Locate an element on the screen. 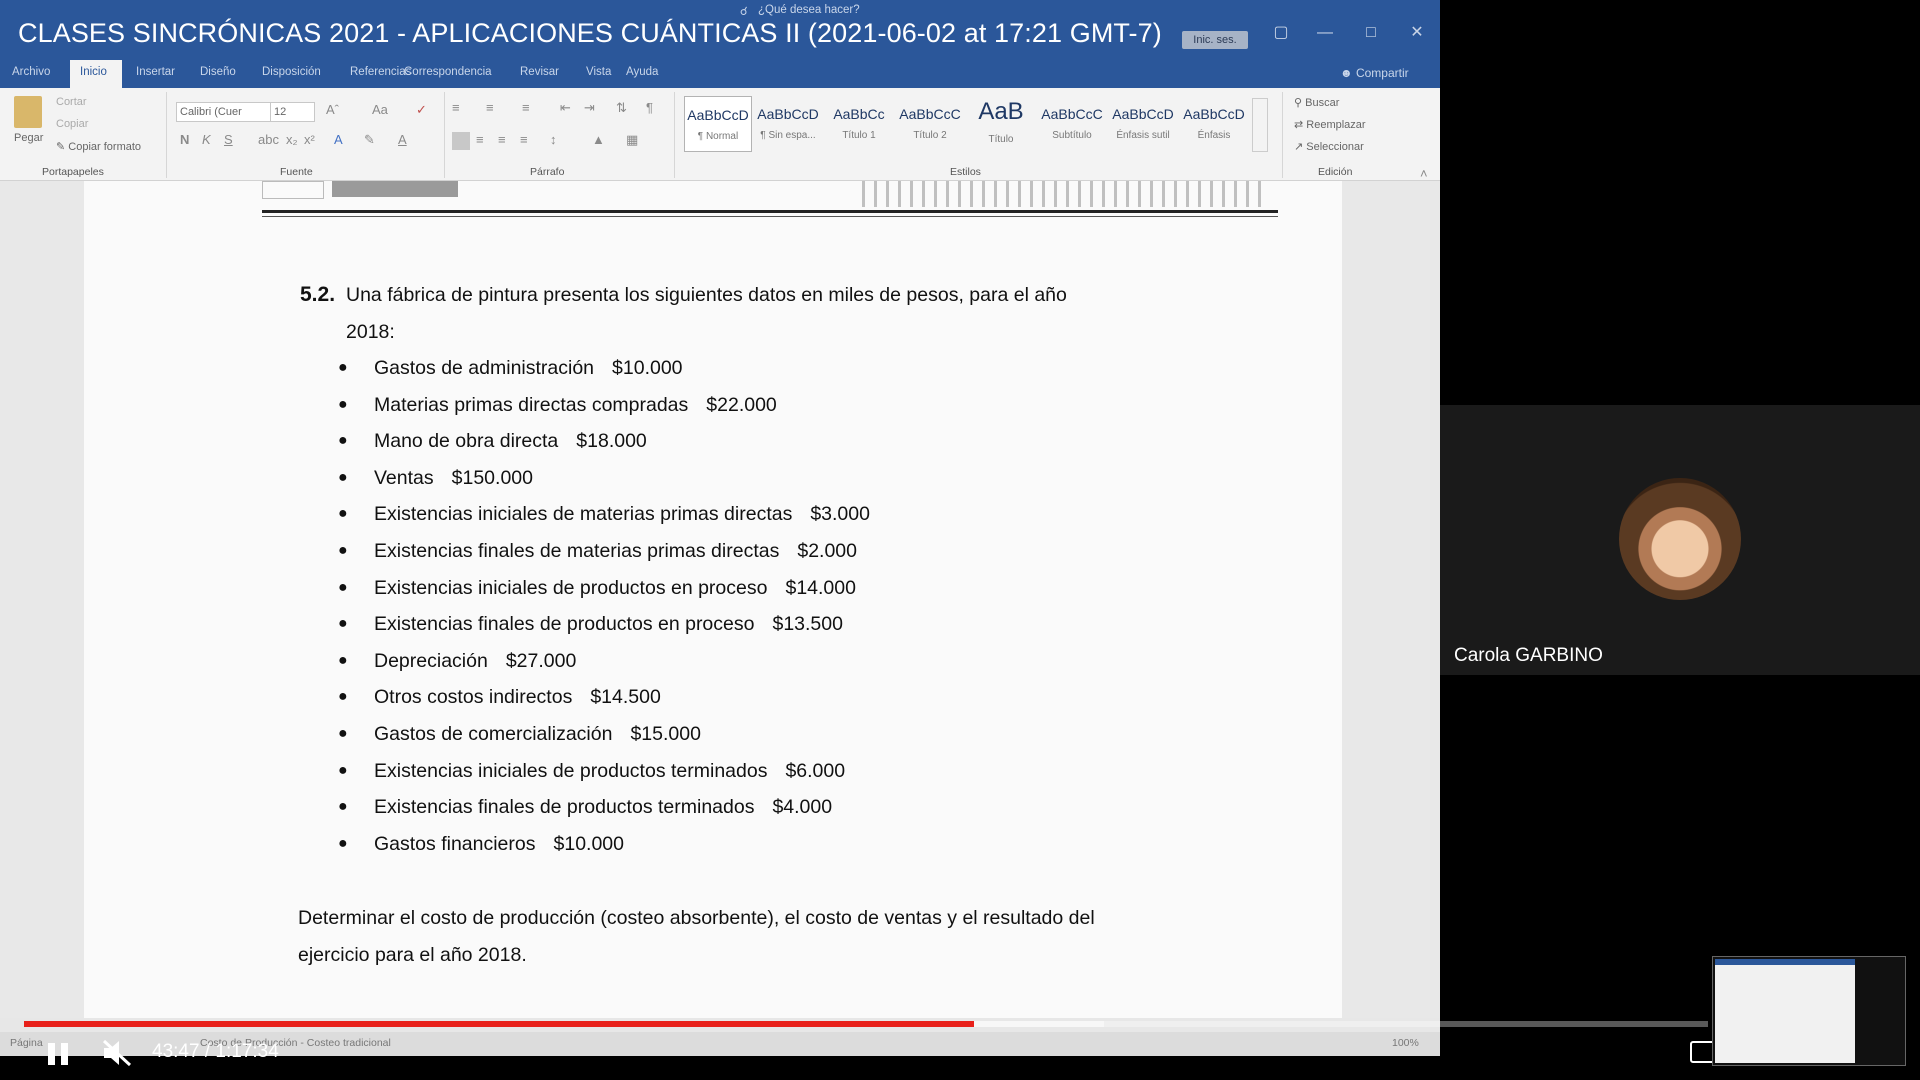  list-item: Ventas $150.000 is located at coordinates (453, 478).